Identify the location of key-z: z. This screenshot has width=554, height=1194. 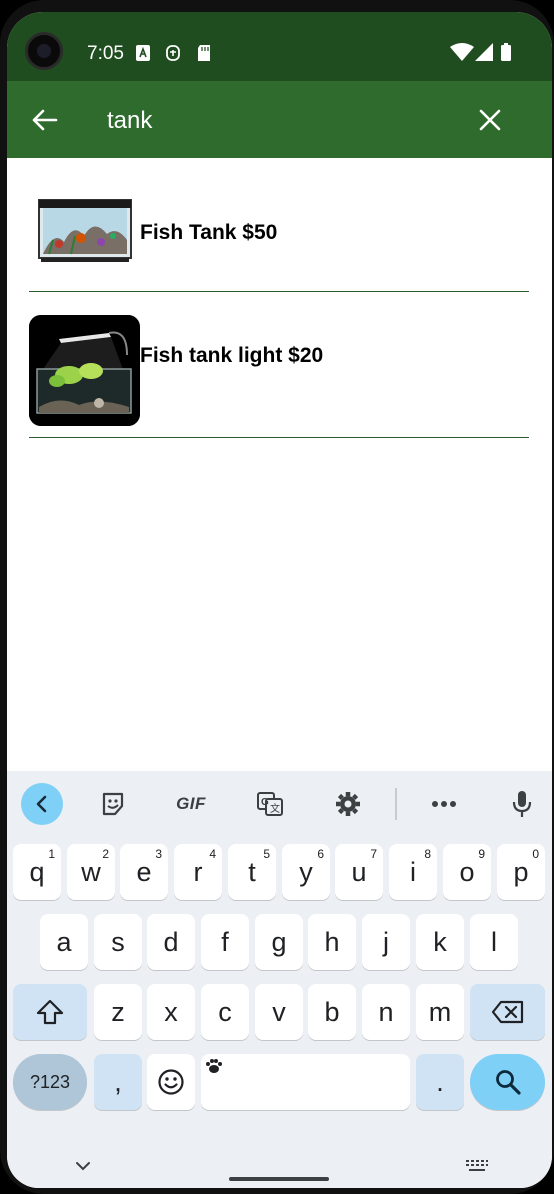
(118, 1012).